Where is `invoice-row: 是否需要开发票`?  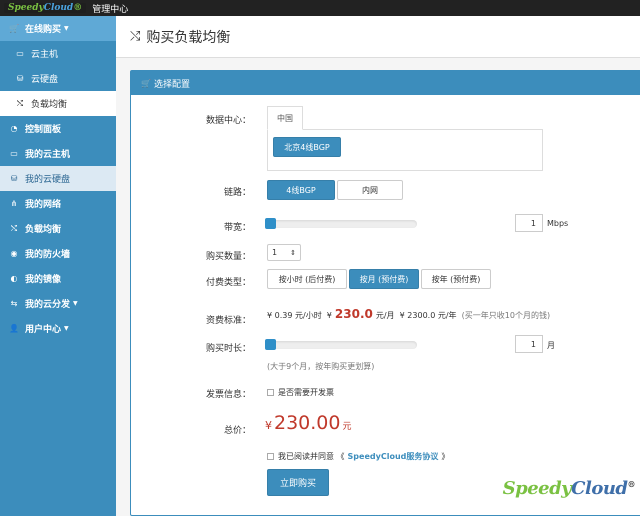 invoice-row: 是否需要开发票 is located at coordinates (300, 392).